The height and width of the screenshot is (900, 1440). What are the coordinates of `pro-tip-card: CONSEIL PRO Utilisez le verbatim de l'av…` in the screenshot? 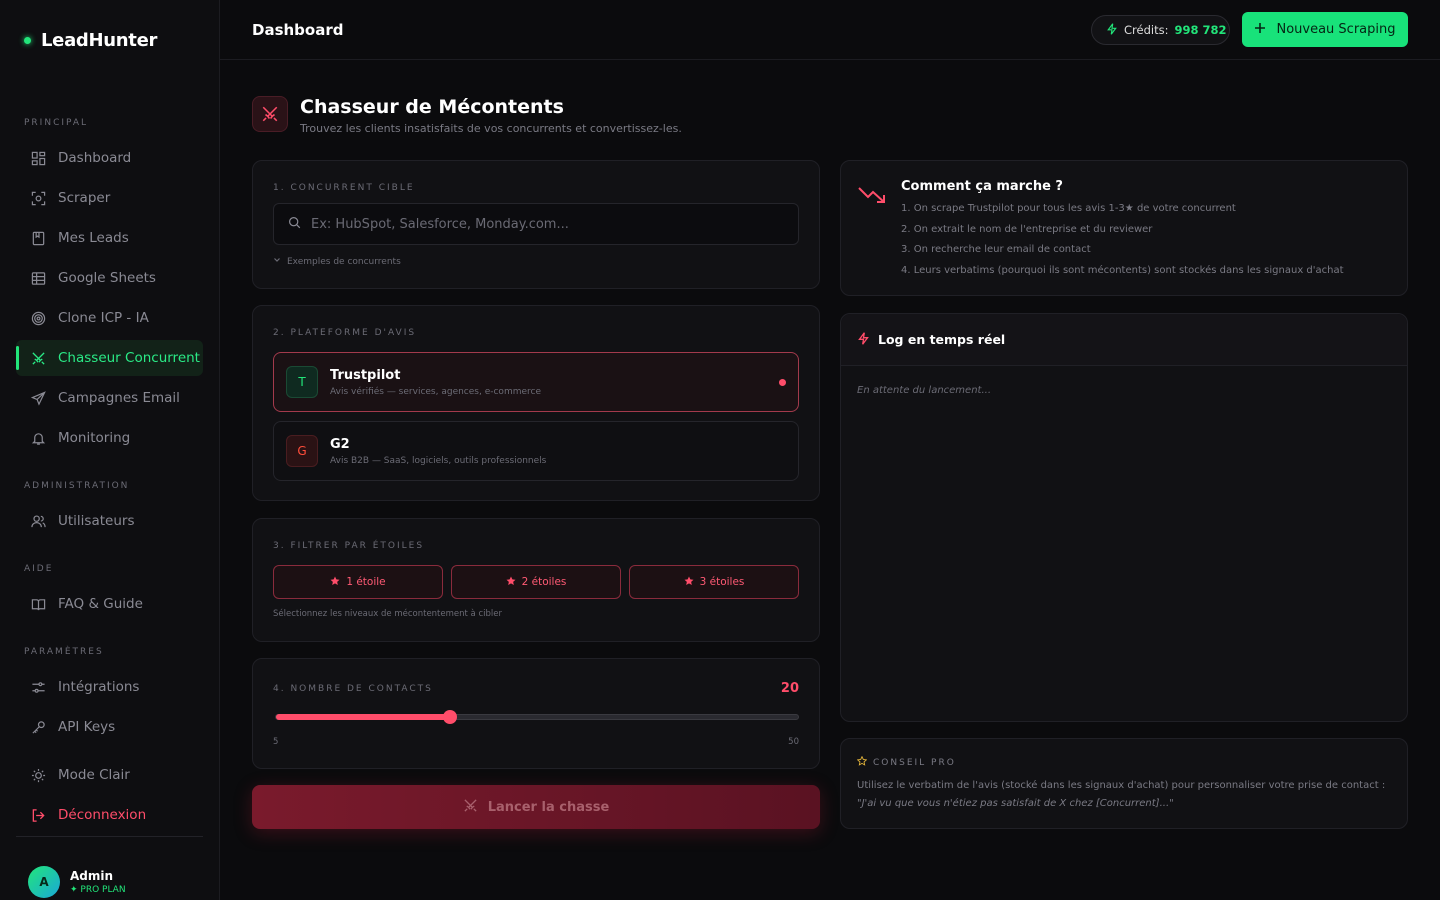 It's located at (1124, 783).